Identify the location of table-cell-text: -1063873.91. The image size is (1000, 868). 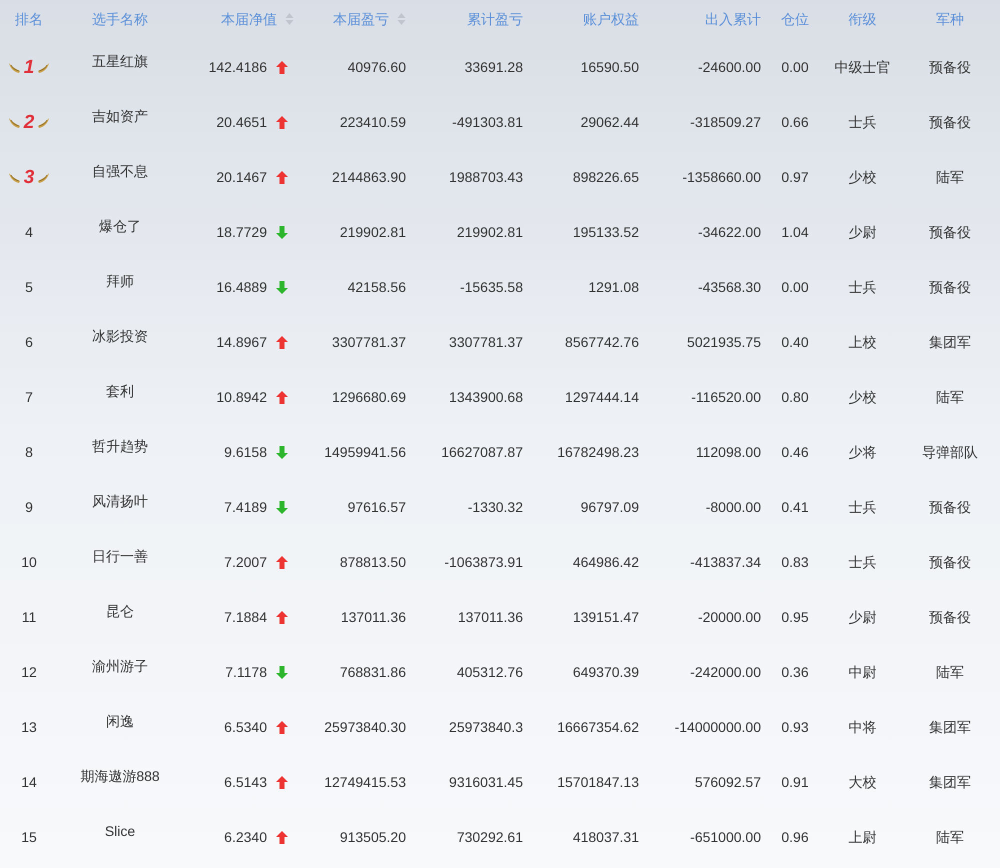
(483, 562).